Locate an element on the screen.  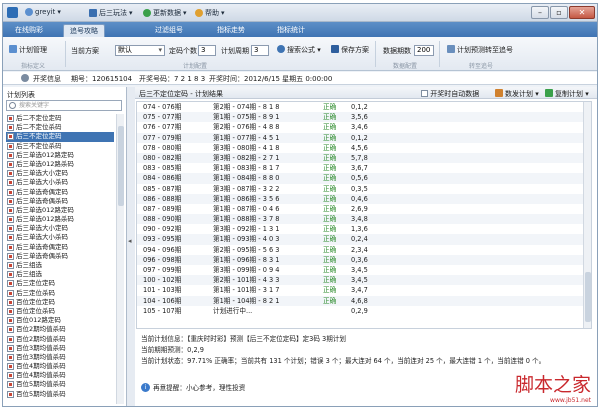
search-formula-button: 搜索公式 ▾ is located at coordinates (299, 50).